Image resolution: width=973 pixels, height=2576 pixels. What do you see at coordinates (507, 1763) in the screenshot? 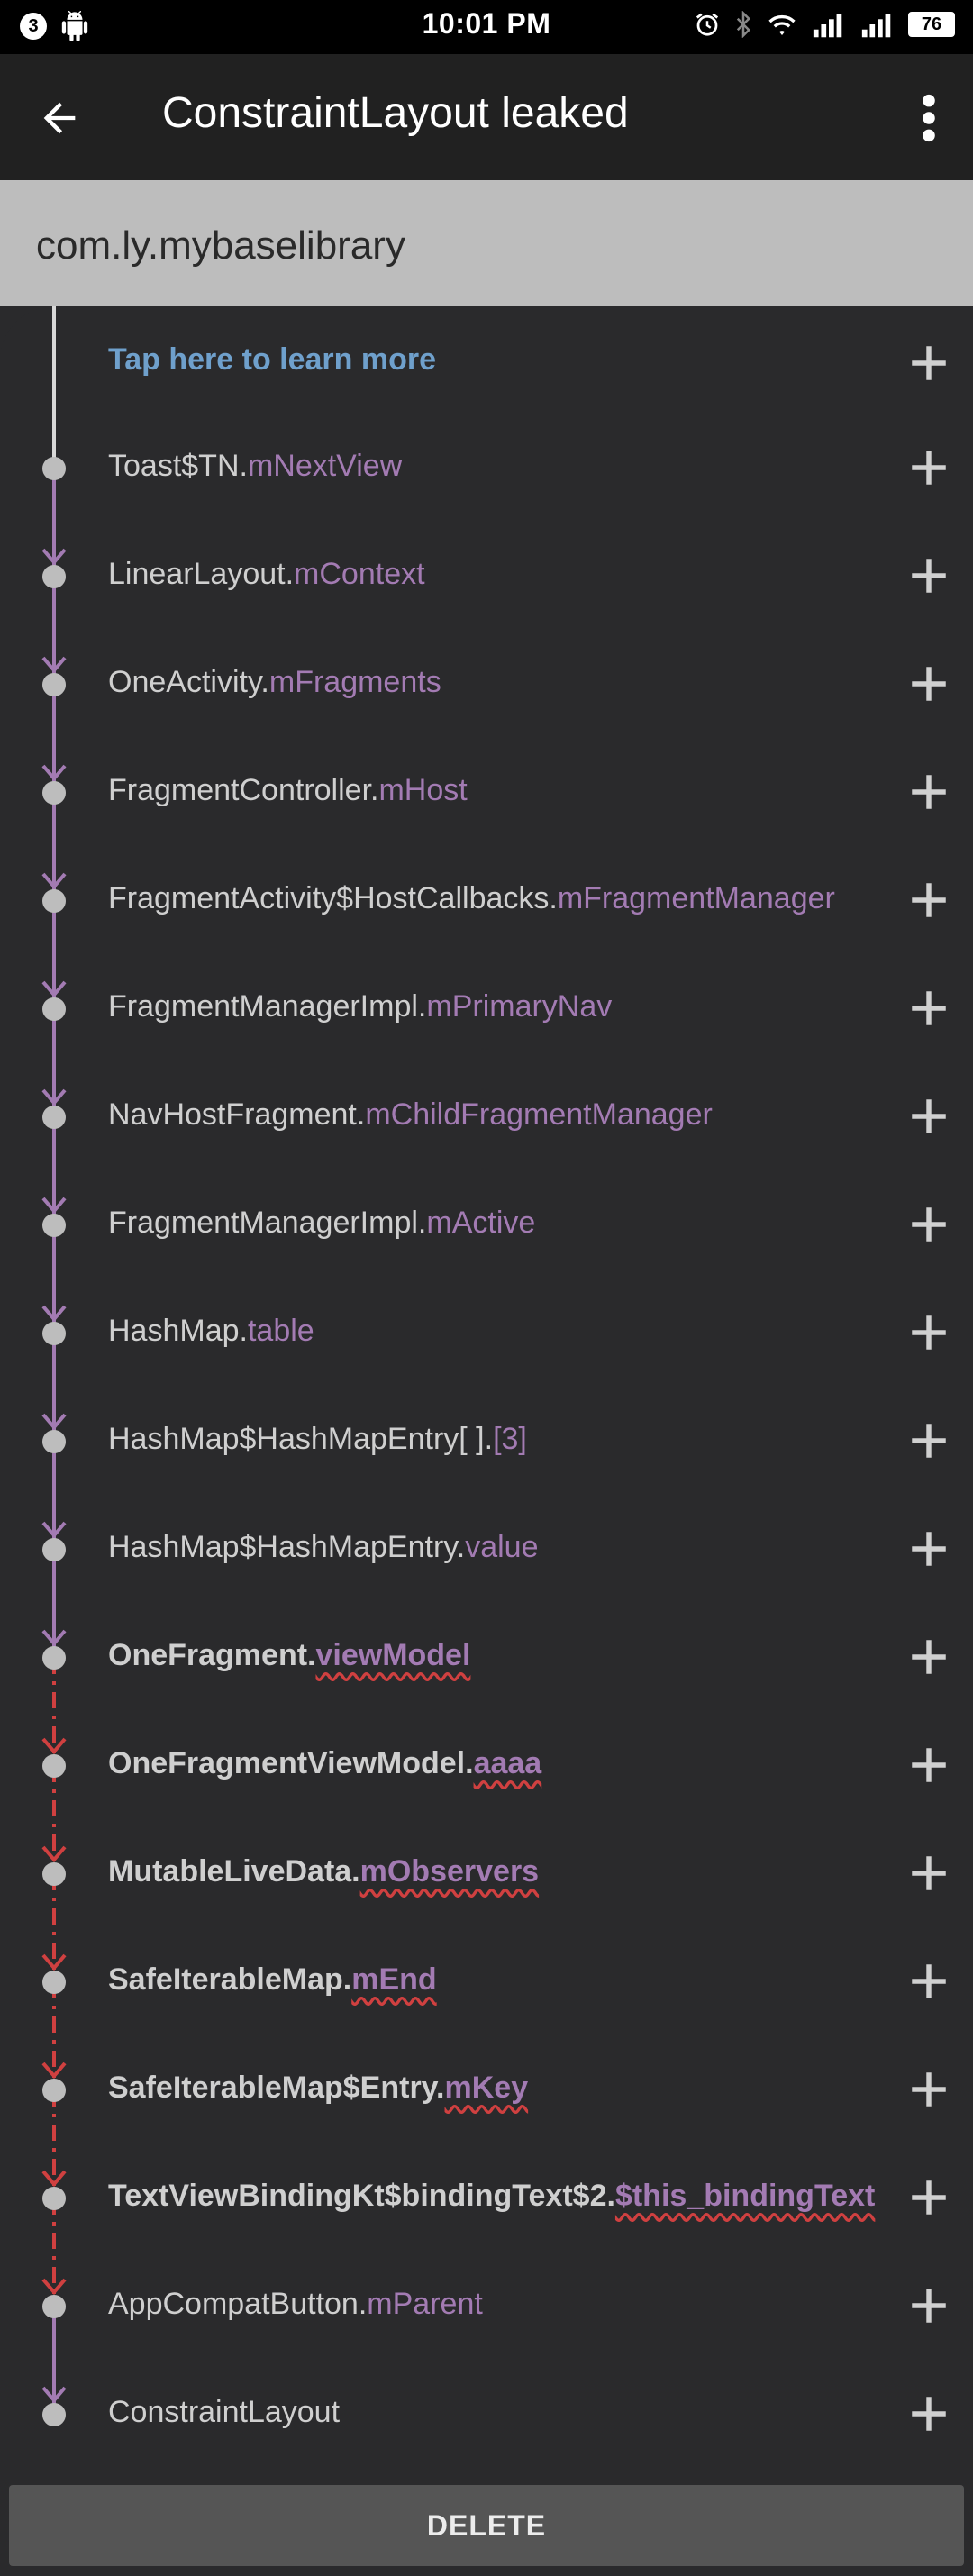
I see `trace-field-name: aaaa` at bounding box center [507, 1763].